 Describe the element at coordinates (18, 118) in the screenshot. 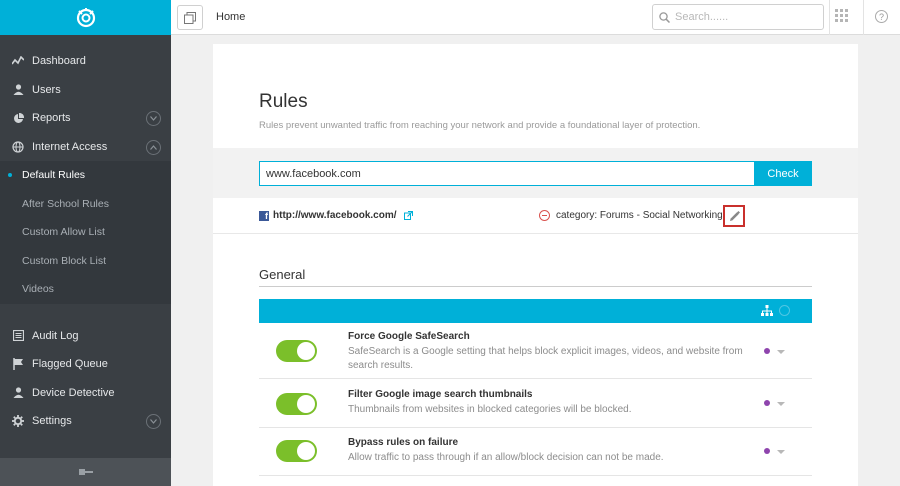

I see `pie-chart-icon` at that location.